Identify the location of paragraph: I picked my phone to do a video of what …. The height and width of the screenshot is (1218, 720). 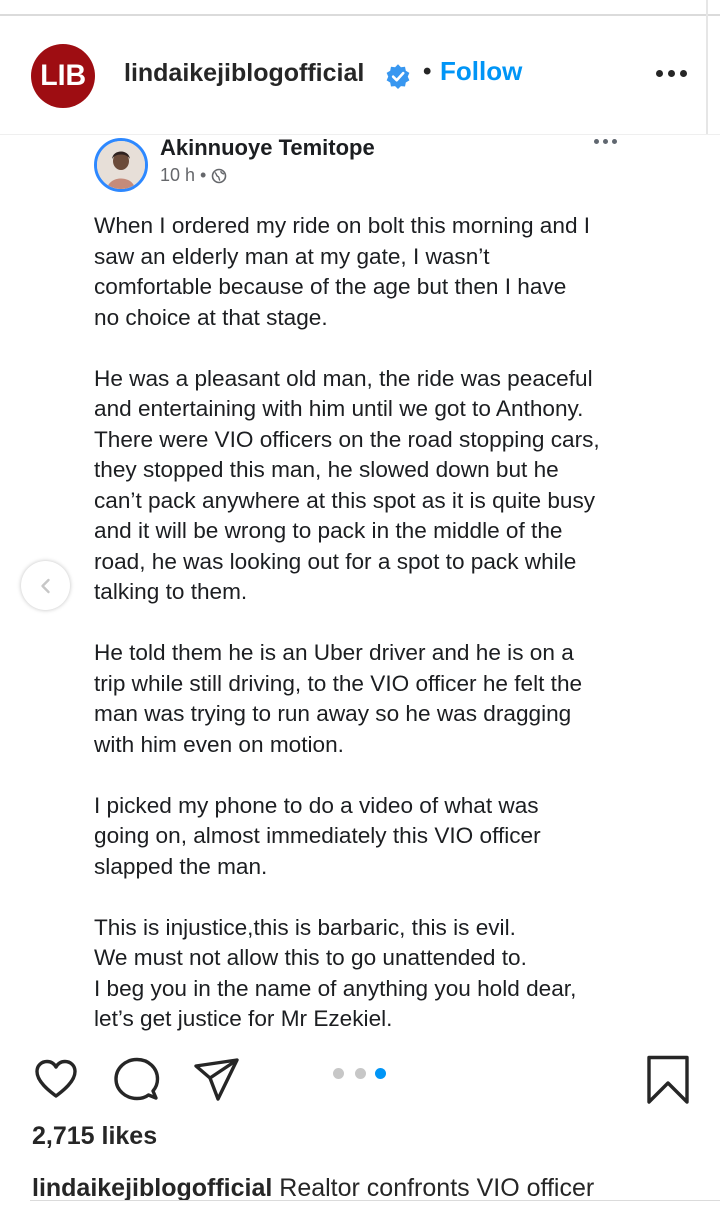
(317, 835).